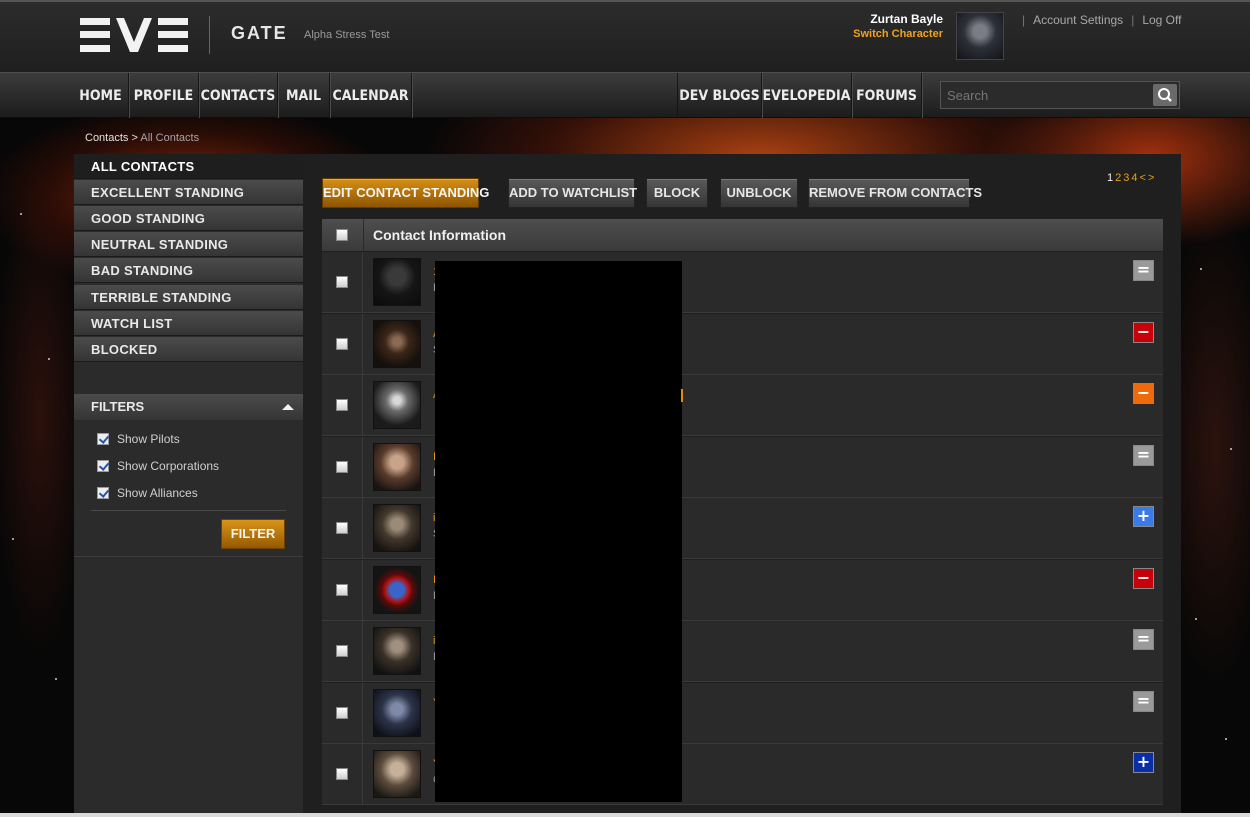  Describe the element at coordinates (238, 96) in the screenshot. I see `nav-contacts: CONTACTS` at that location.